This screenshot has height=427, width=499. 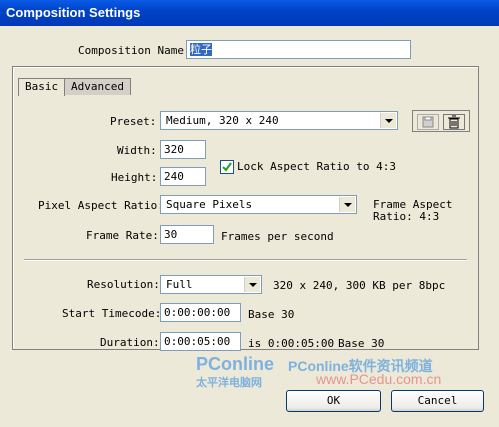 What do you see at coordinates (379, 379) in the screenshot?
I see `watermark-url: www.PCedu.com.cn` at bounding box center [379, 379].